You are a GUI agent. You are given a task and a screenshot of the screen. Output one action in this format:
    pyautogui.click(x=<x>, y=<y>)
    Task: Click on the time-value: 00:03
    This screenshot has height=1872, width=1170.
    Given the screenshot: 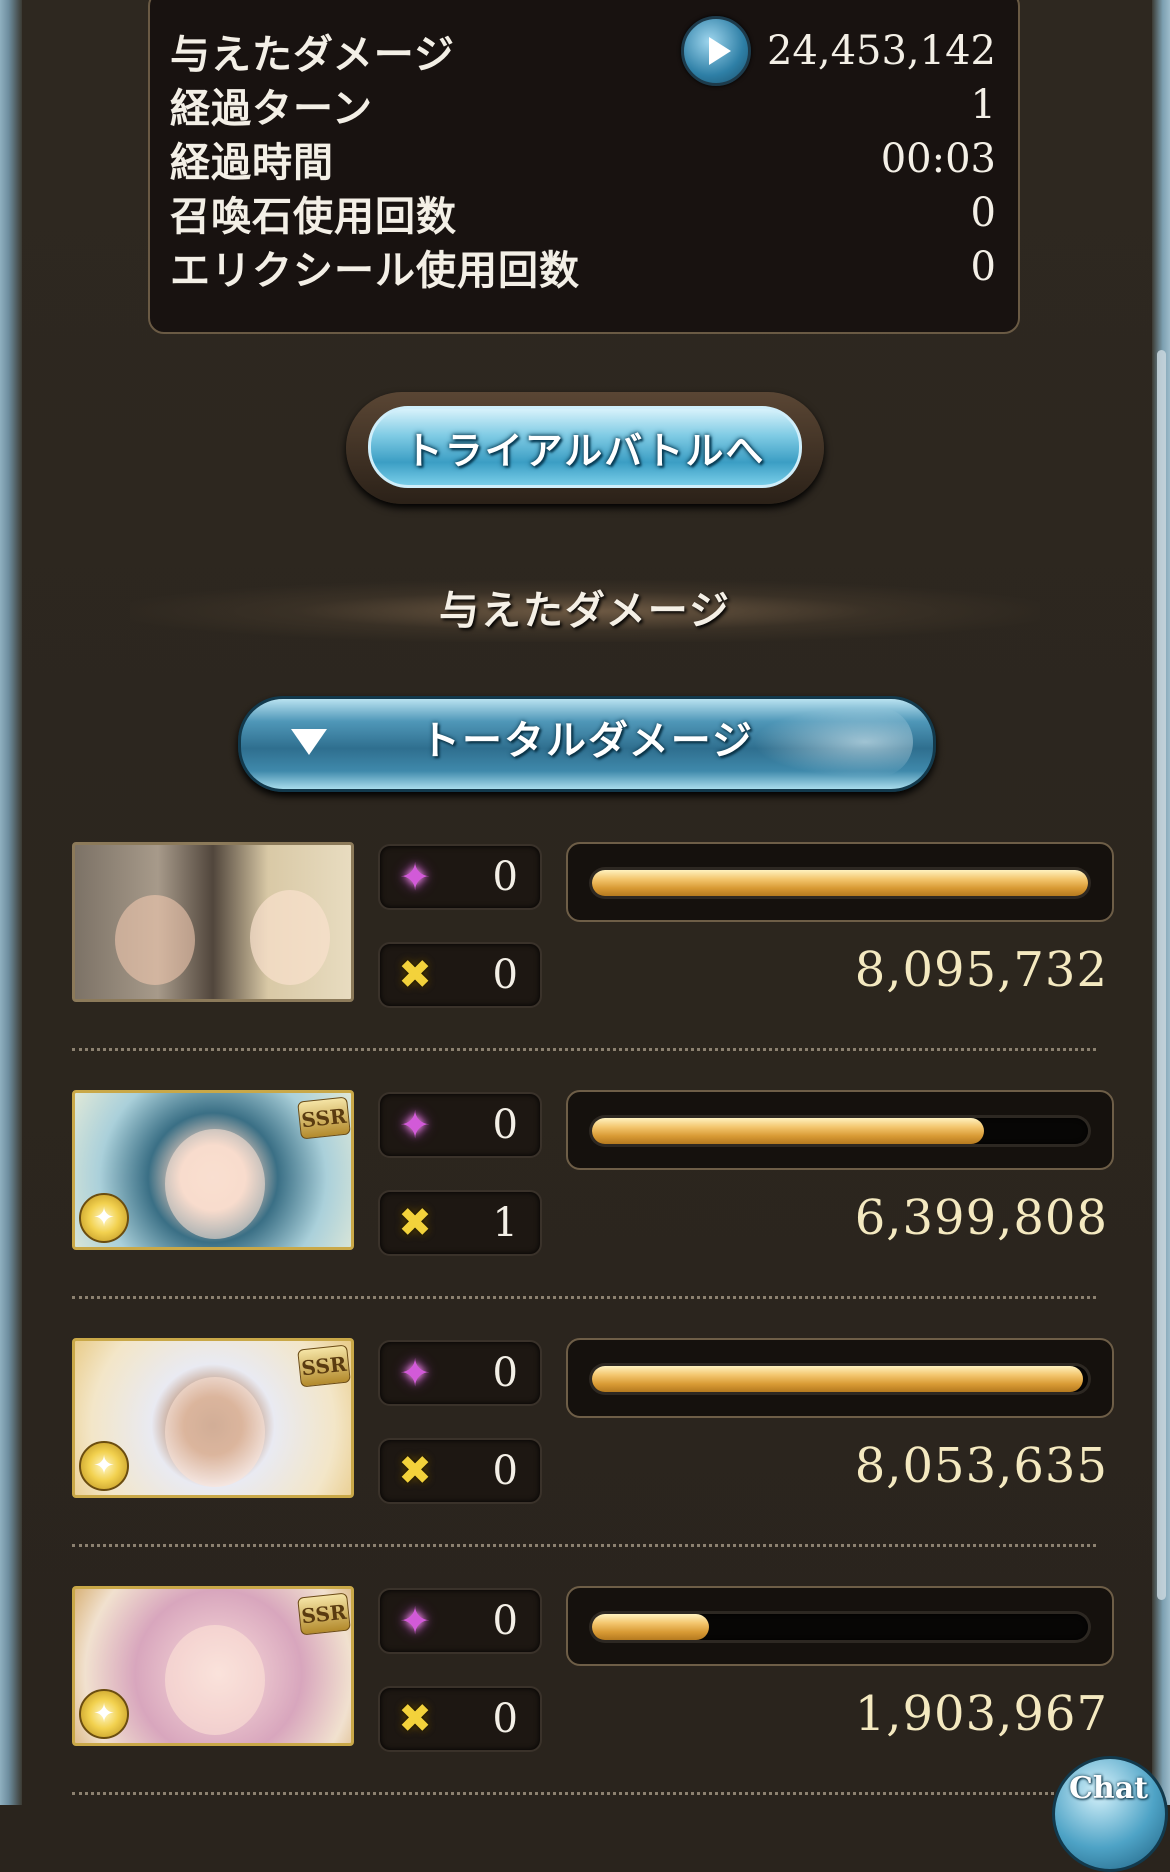 What is the action you would take?
    pyautogui.click(x=938, y=159)
    